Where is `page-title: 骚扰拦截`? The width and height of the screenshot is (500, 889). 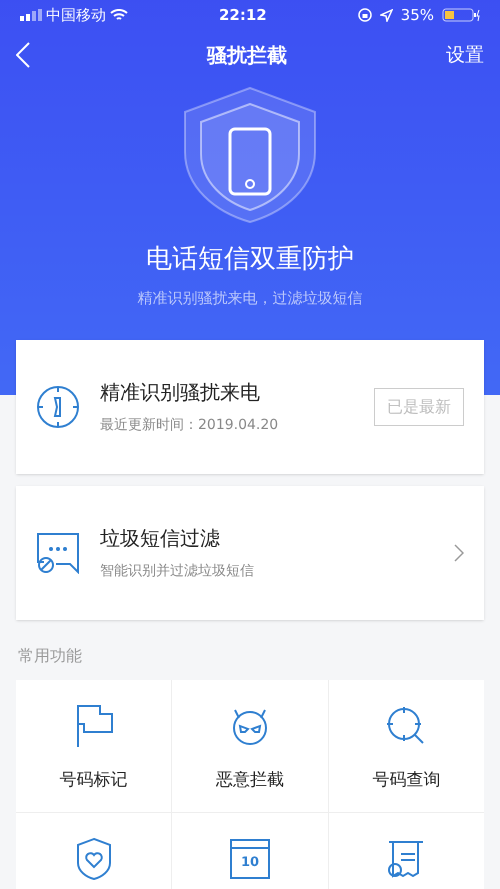
page-title: 骚扰拦截 is located at coordinates (247, 55).